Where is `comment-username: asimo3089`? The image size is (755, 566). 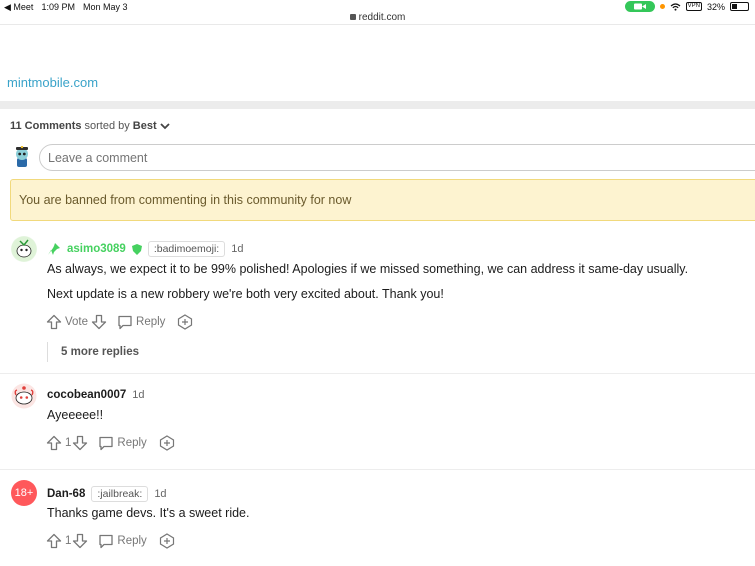 comment-username: asimo3089 is located at coordinates (96, 249).